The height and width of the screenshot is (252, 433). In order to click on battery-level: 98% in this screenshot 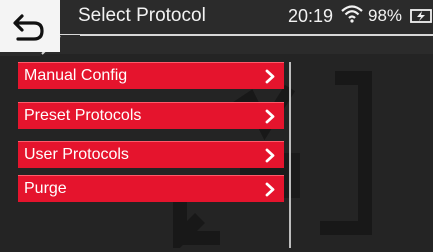, I will do `click(385, 15)`.